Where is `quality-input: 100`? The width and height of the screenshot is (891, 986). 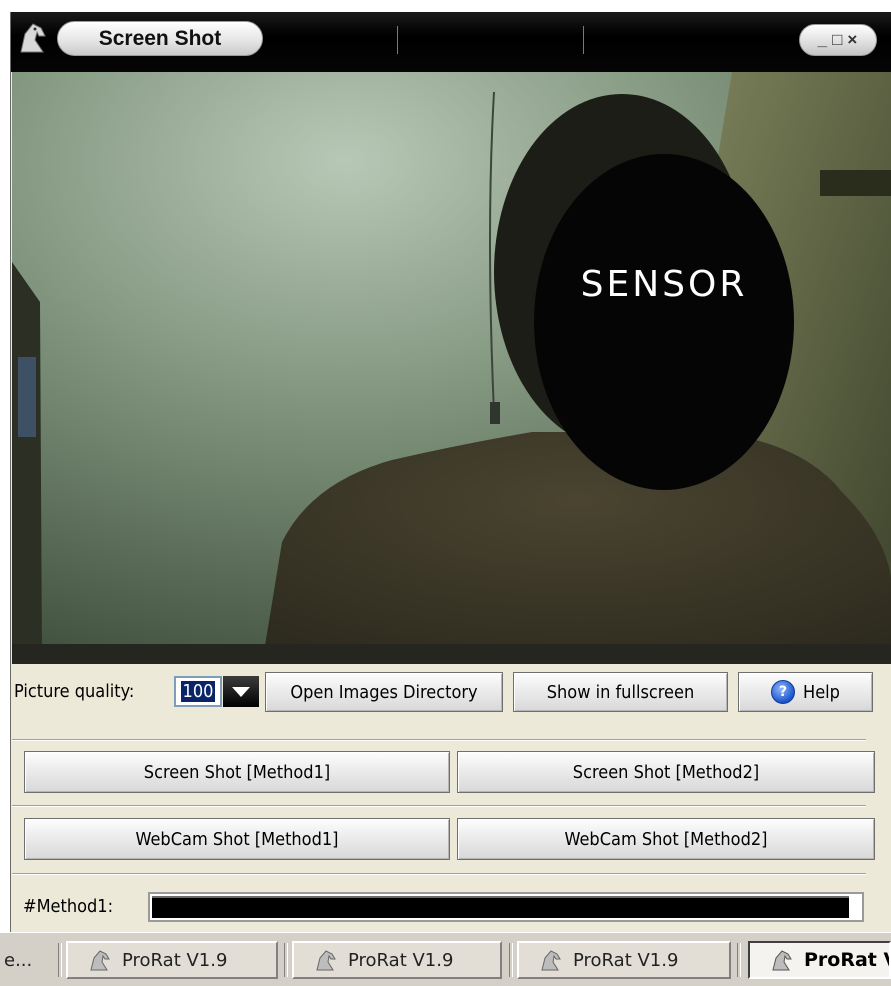 quality-input: 100 is located at coordinates (198, 691).